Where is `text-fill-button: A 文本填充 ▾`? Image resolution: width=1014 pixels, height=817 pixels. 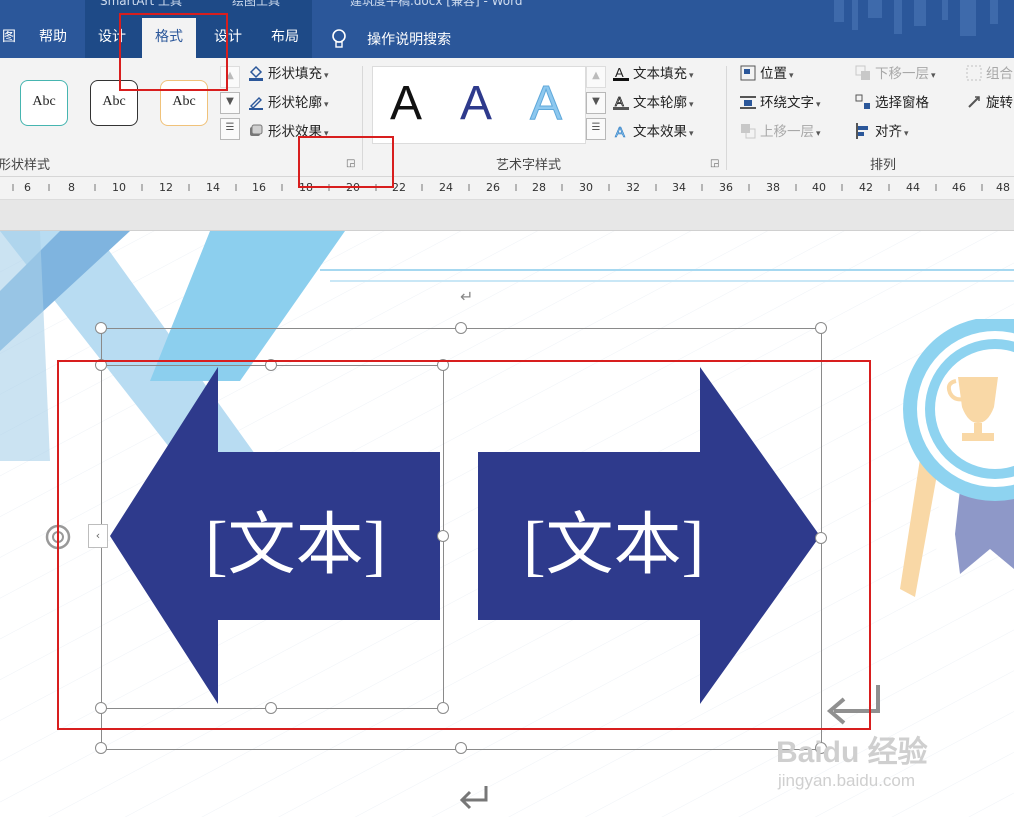 text-fill-button: A 文本填充 ▾ is located at coordinates (653, 74).